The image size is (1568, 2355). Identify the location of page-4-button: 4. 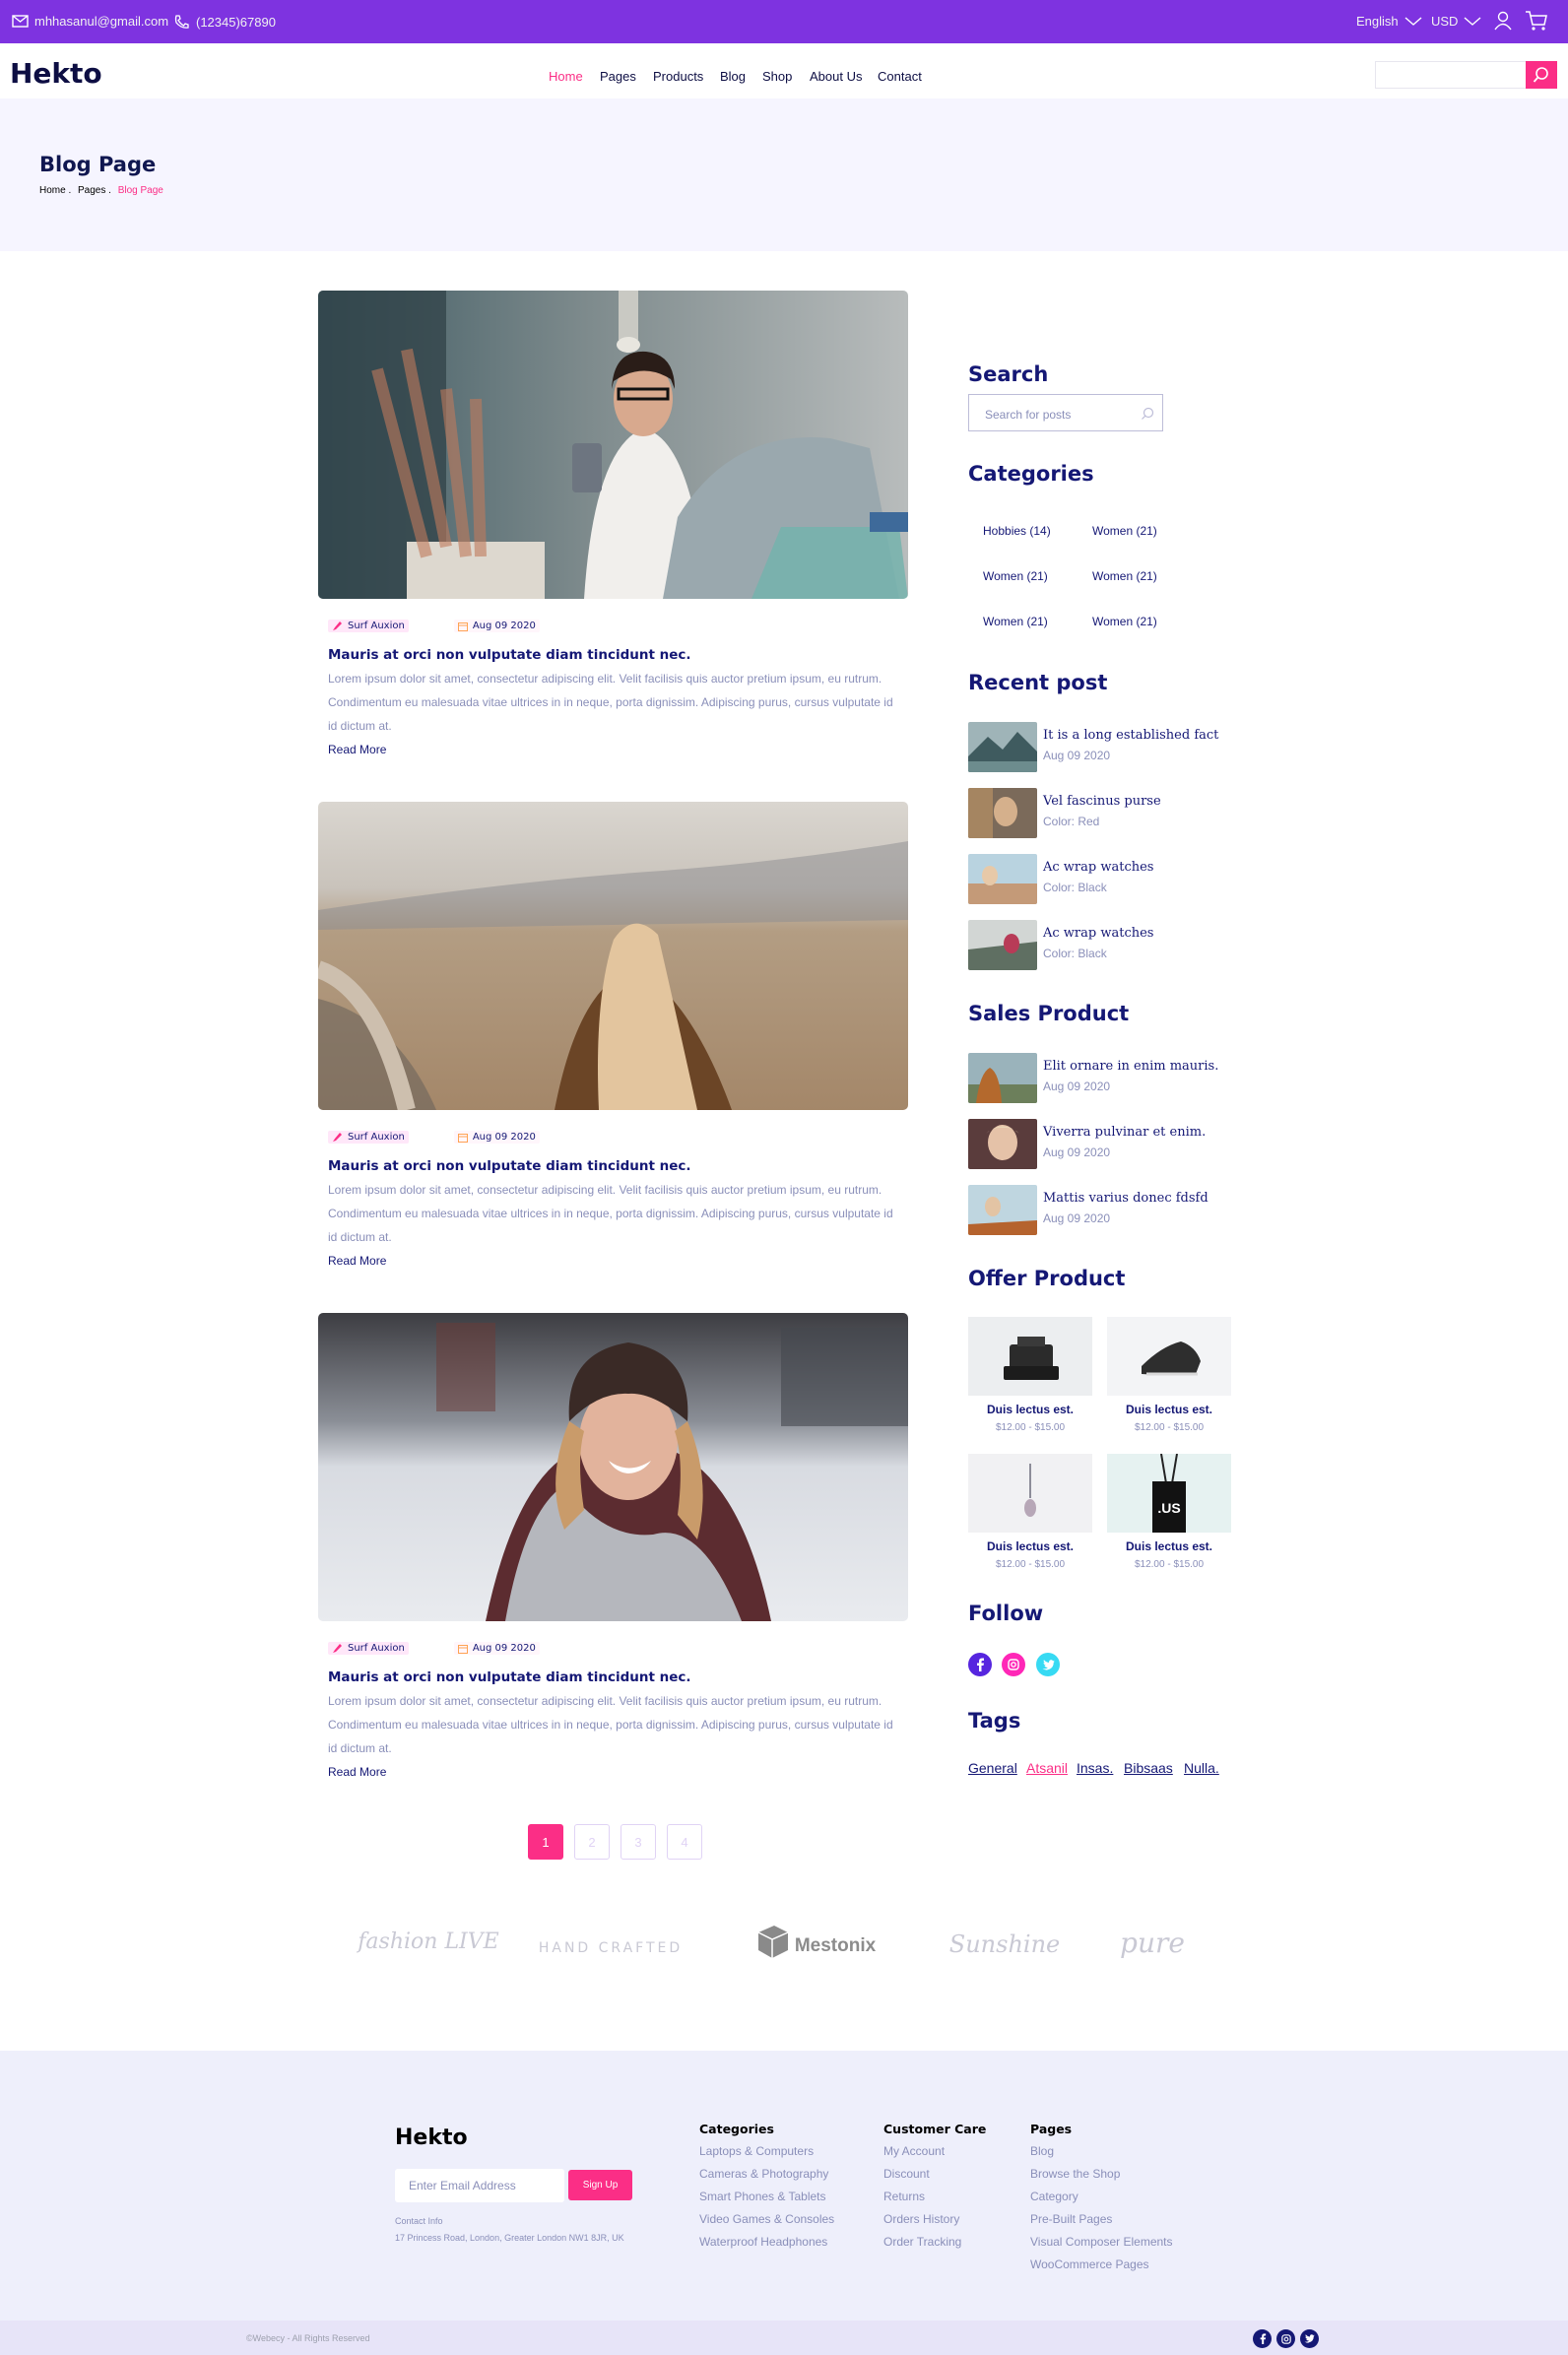
(685, 1842).